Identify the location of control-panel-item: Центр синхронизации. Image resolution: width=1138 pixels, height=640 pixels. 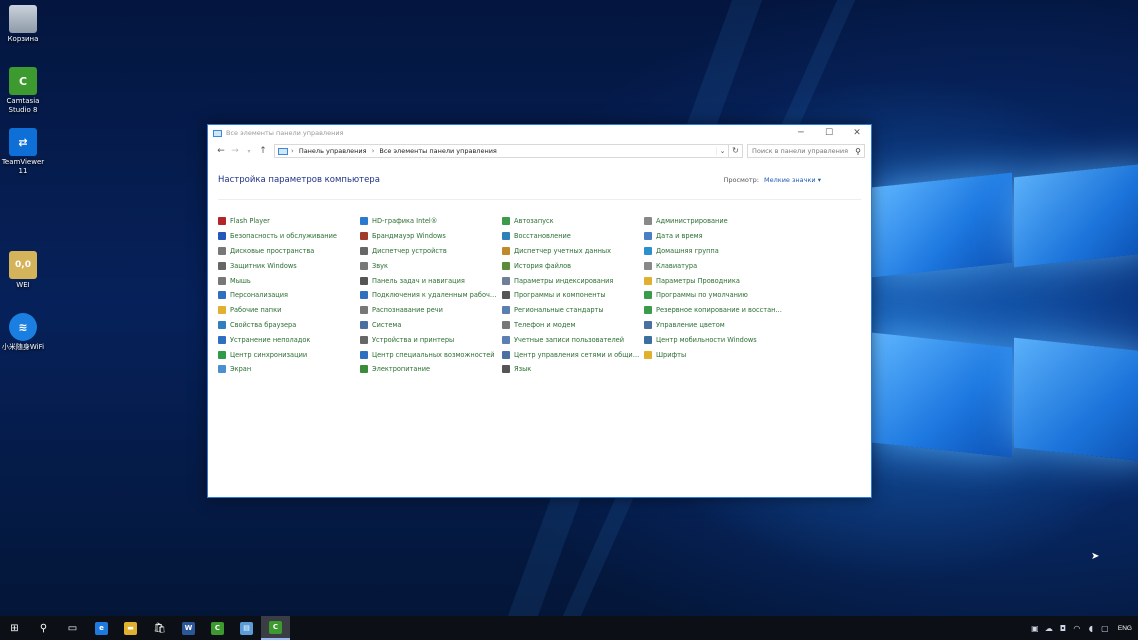
(289, 354).